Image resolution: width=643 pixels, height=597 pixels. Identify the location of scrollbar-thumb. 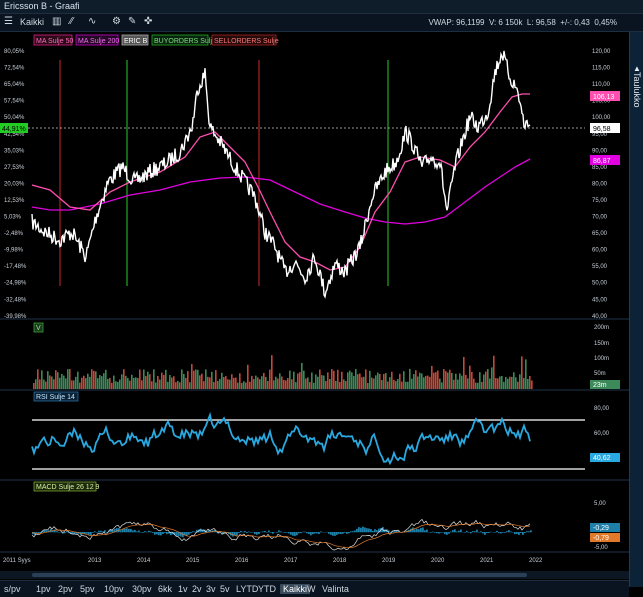
(279, 575).